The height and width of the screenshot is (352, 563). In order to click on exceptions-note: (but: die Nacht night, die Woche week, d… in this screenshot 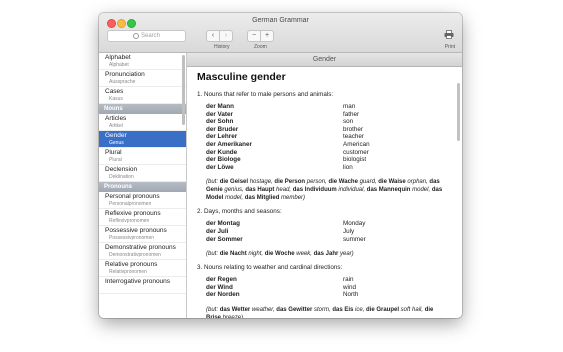, I will do `click(327, 254)`.